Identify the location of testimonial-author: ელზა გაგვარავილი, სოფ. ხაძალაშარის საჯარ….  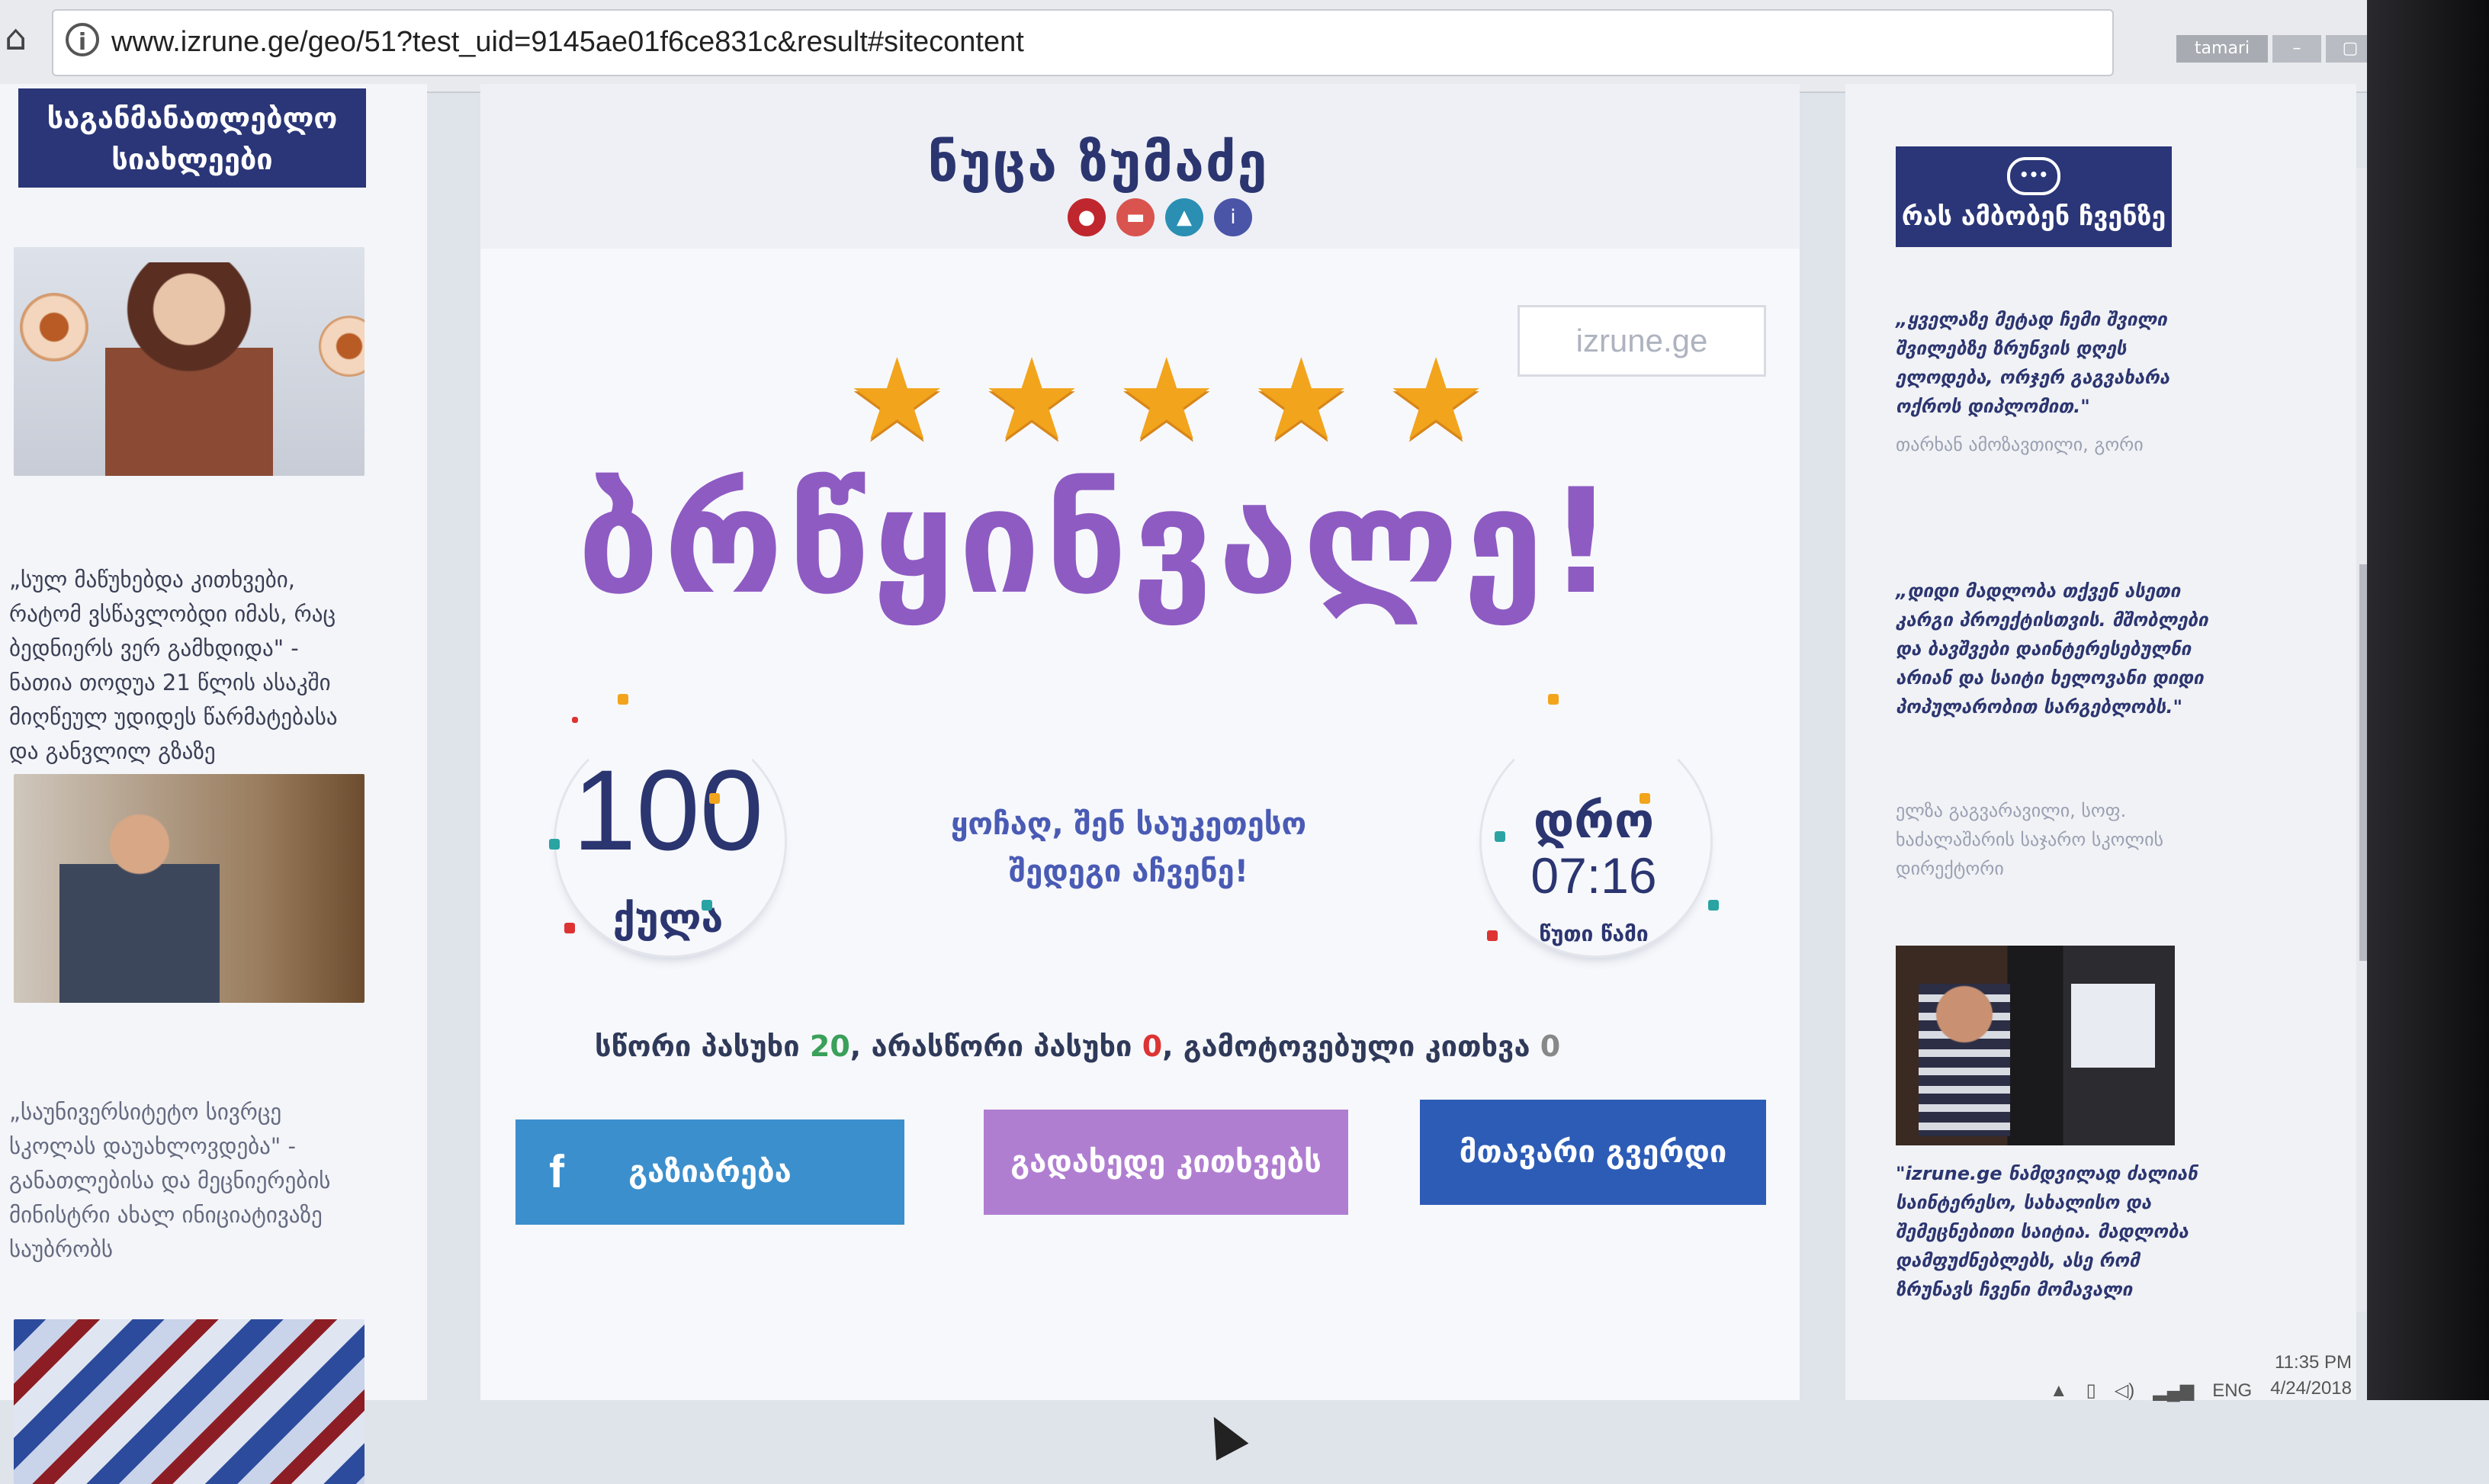
(2030, 839).